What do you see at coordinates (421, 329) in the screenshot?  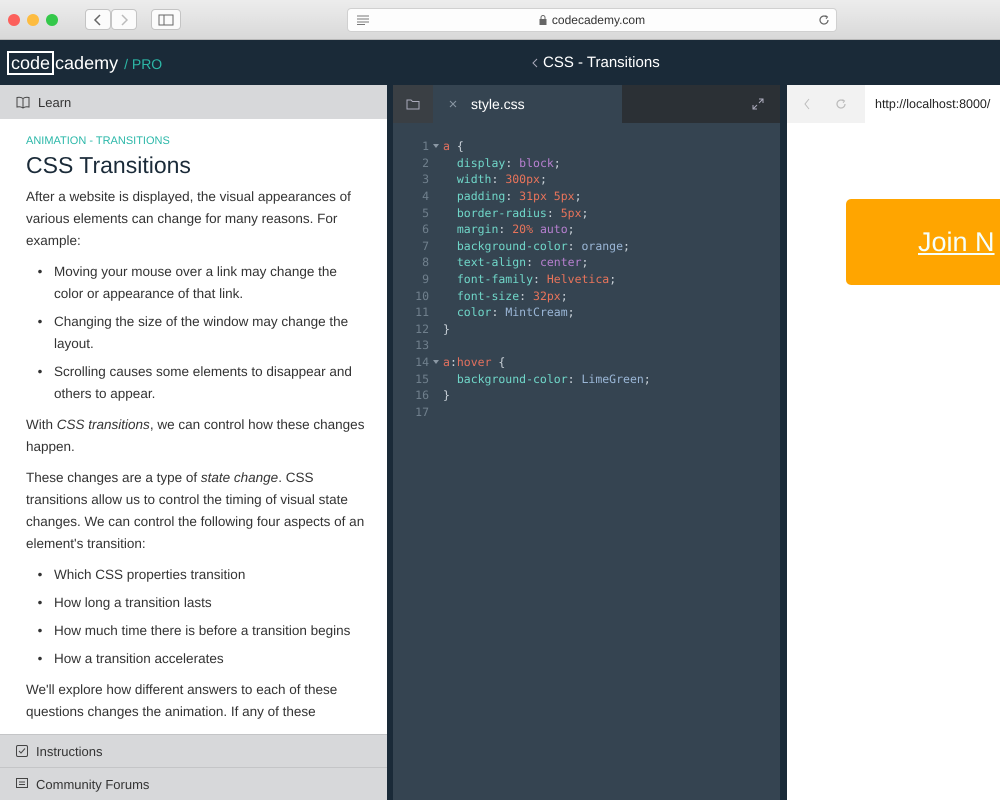 I see `line-number: 12` at bounding box center [421, 329].